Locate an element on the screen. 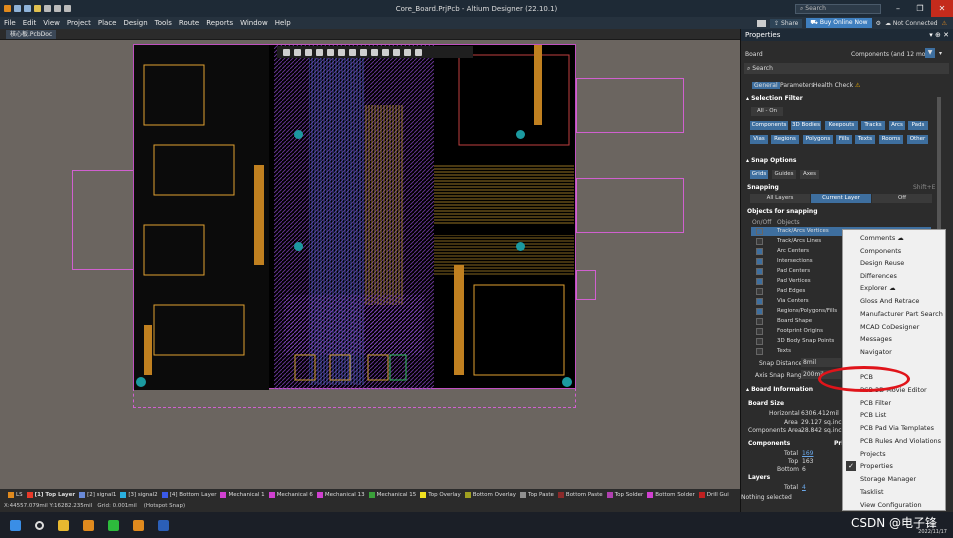 The image size is (953, 538). buy-online-button: ⛟ Buy Online Now is located at coordinates (839, 23).